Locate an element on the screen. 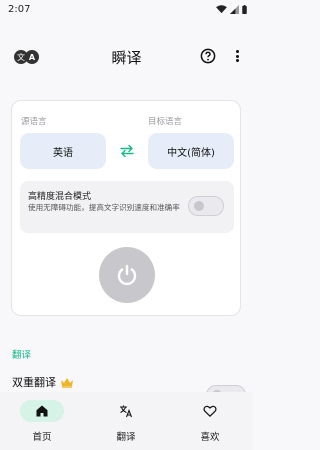 Image resolution: width=320 pixels, height=450 pixels. signal-icon is located at coordinates (234, 9).